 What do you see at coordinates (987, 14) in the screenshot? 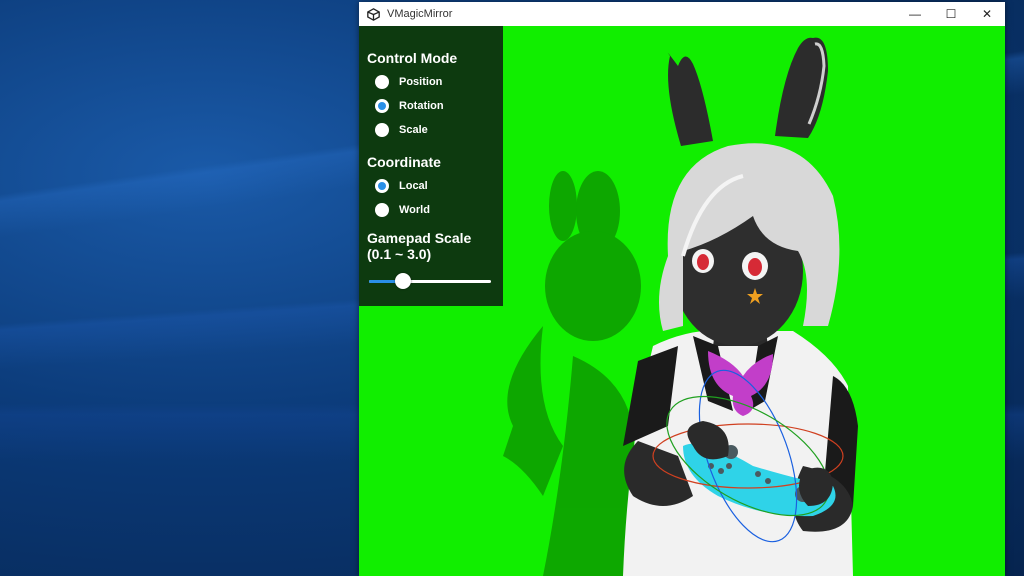
I see `close-button: ✕` at bounding box center [987, 14].